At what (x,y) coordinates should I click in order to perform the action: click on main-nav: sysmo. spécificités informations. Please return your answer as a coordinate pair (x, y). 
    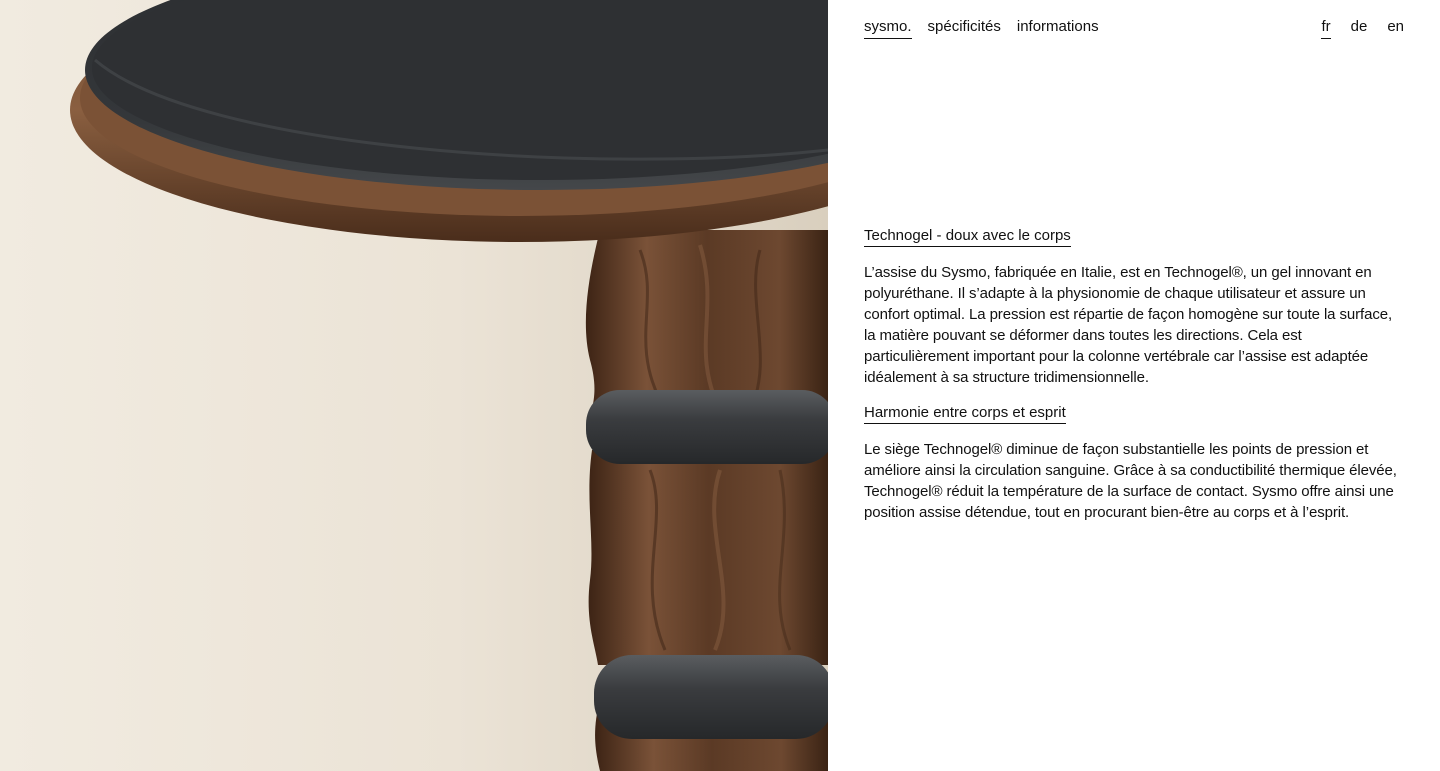
    Looking at the image, I should click on (981, 28).